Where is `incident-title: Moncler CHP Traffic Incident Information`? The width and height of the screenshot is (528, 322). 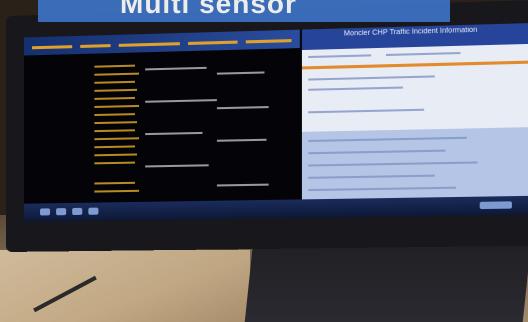 incident-title: Moncler CHP Traffic Incident Information is located at coordinates (436, 31).